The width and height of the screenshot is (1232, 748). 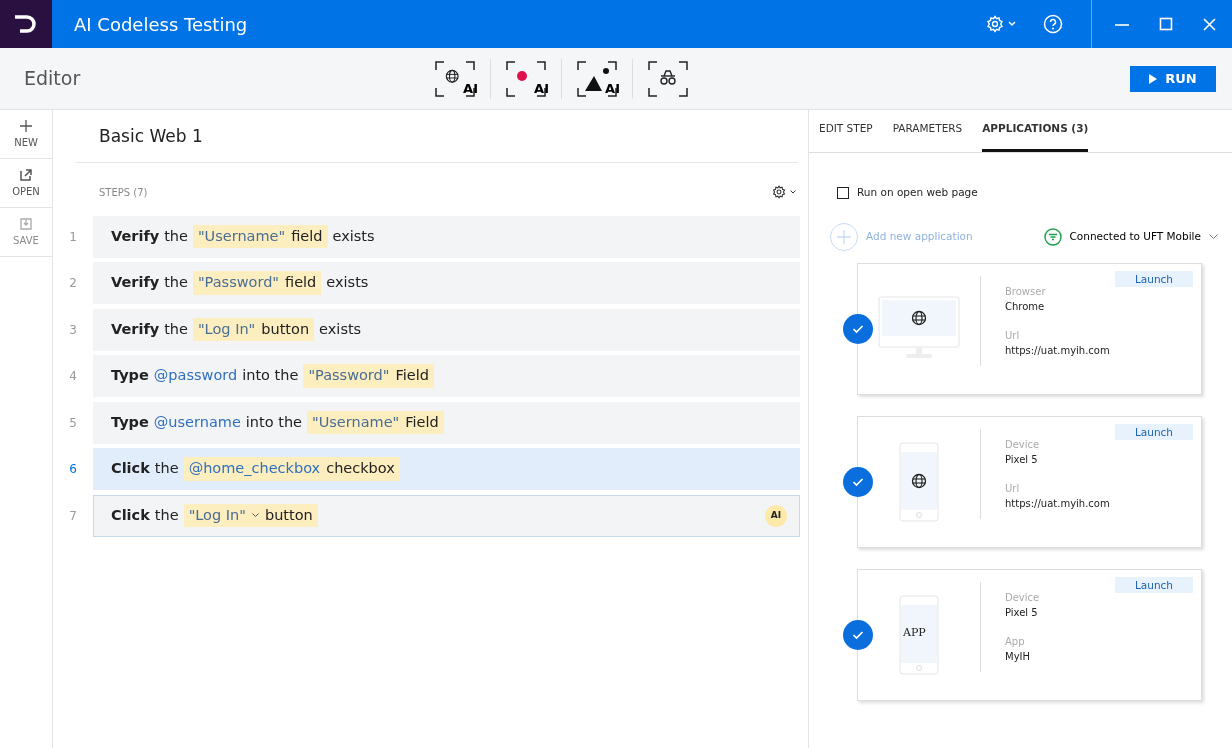 What do you see at coordinates (917, 192) in the screenshot?
I see `checkbox-label: Run on open web page` at bounding box center [917, 192].